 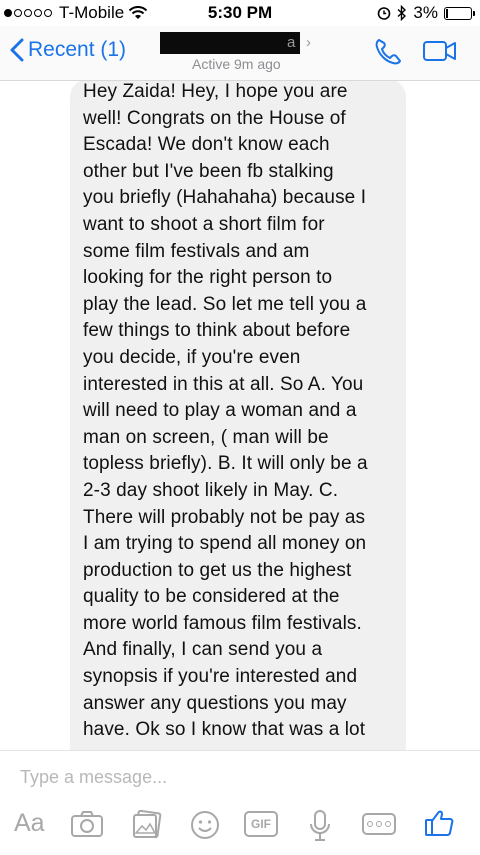 I want to click on microphone-icon, so click(x=320, y=825).